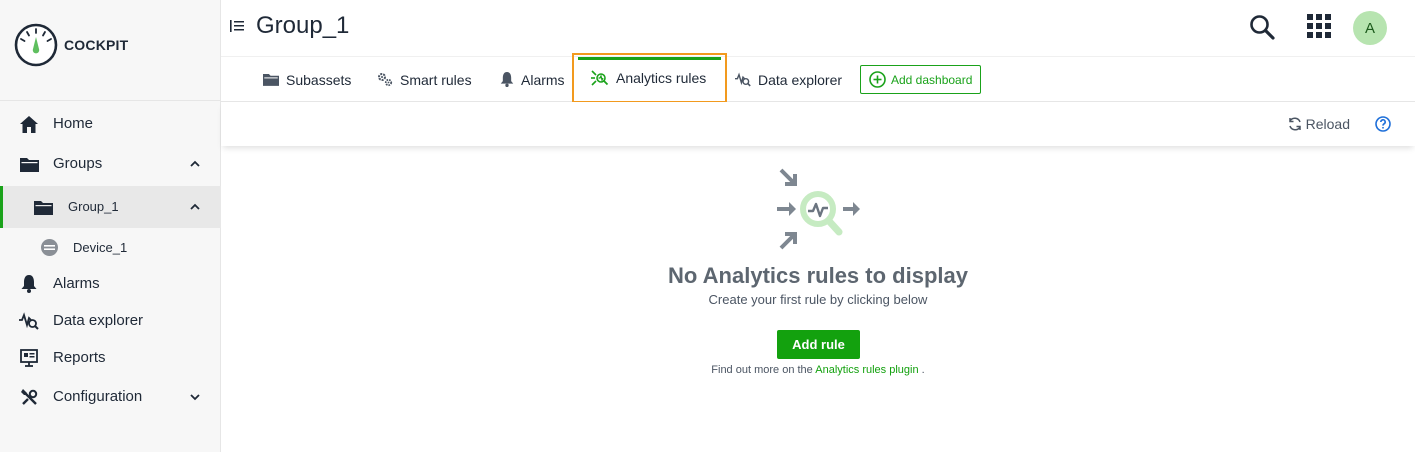 The width and height of the screenshot is (1415, 452). Describe the element at coordinates (923, 370) in the screenshot. I see `find-more-suffix: .` at that location.